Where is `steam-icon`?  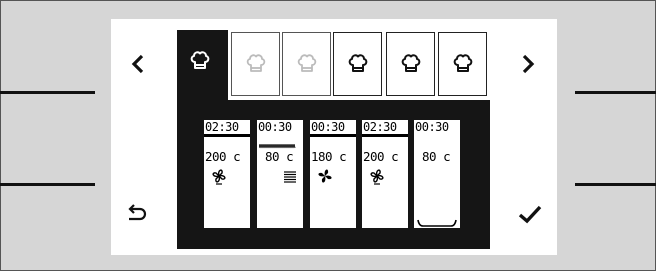
steam-icon is located at coordinates (290, 177).